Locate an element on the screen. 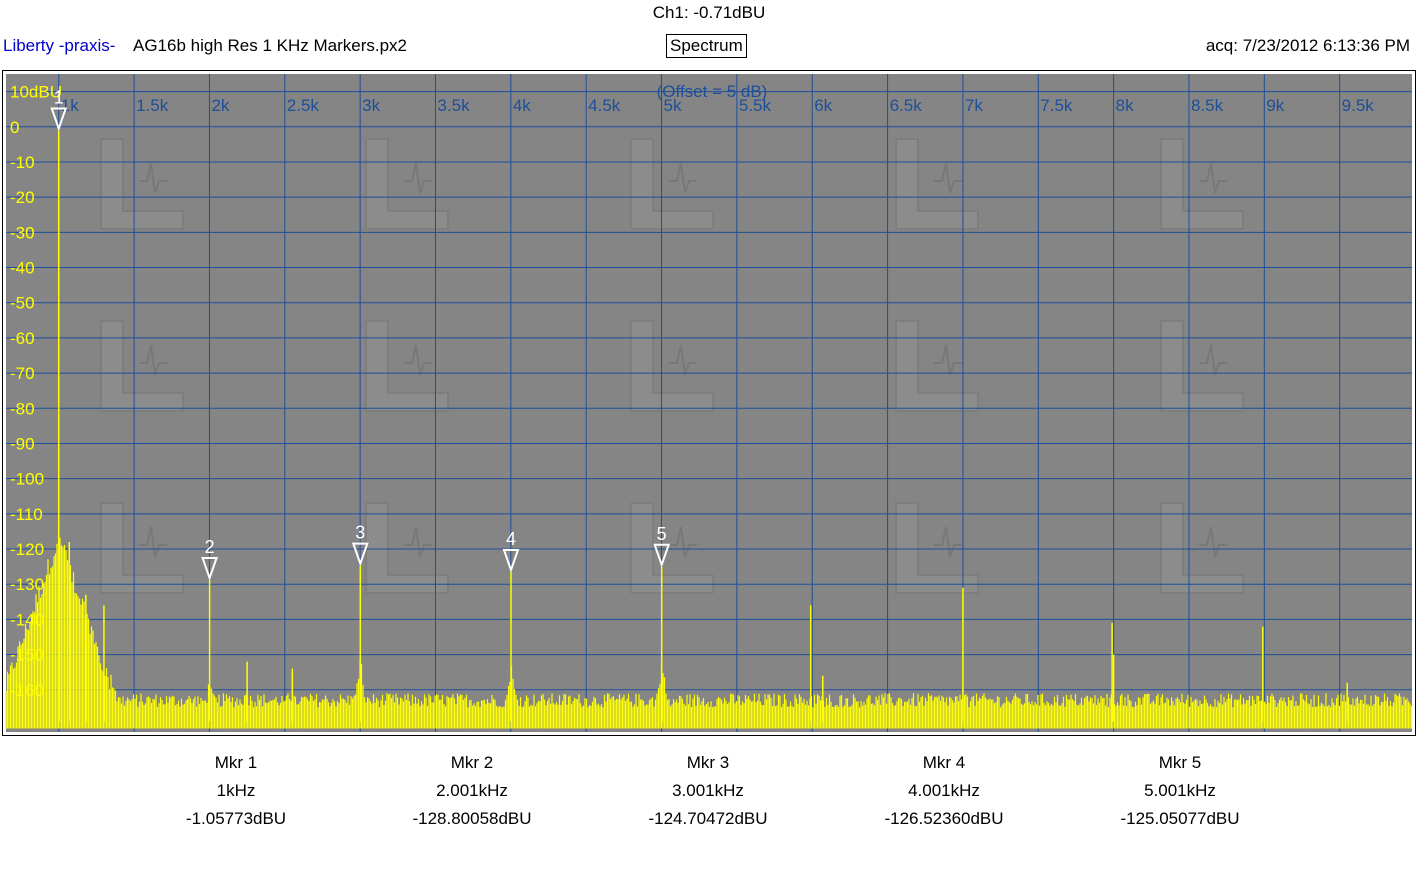 The height and width of the screenshot is (882, 1418). y-tick-label: -150 is located at coordinates (27, 655).